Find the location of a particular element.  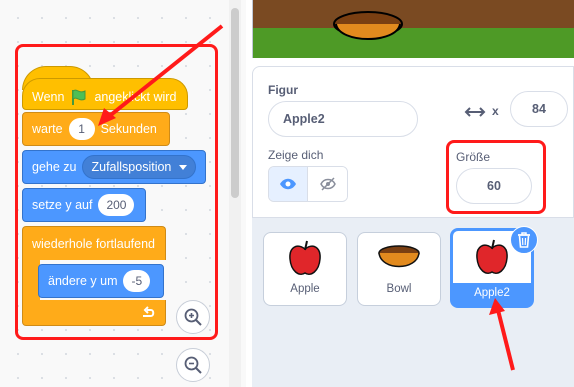

annotation-arrow-wait is located at coordinates (161, 75).